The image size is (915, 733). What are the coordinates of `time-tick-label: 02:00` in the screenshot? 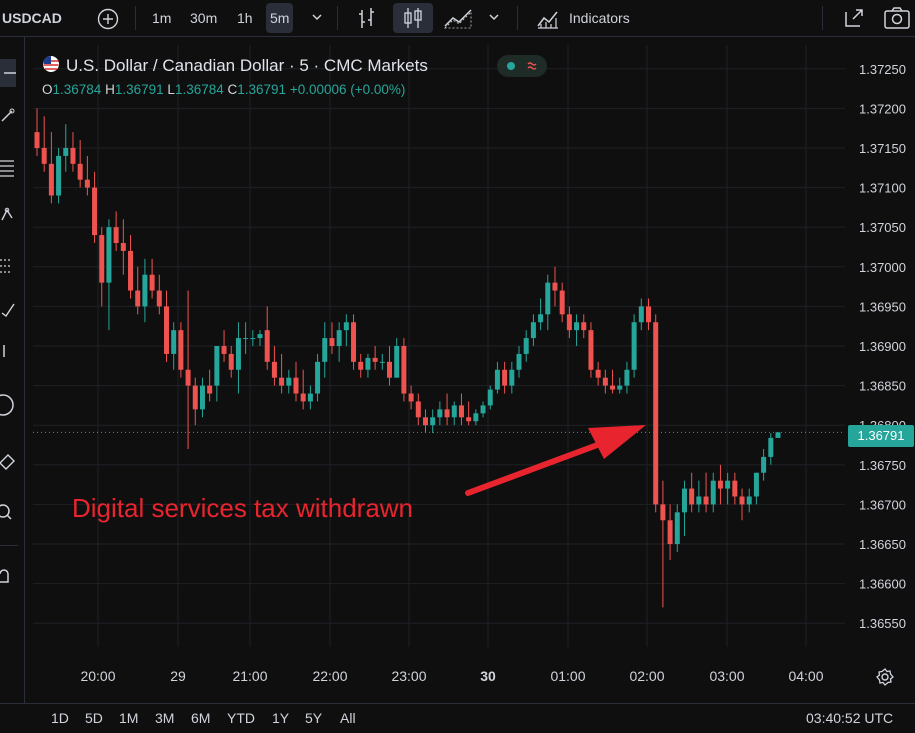 It's located at (646, 676).